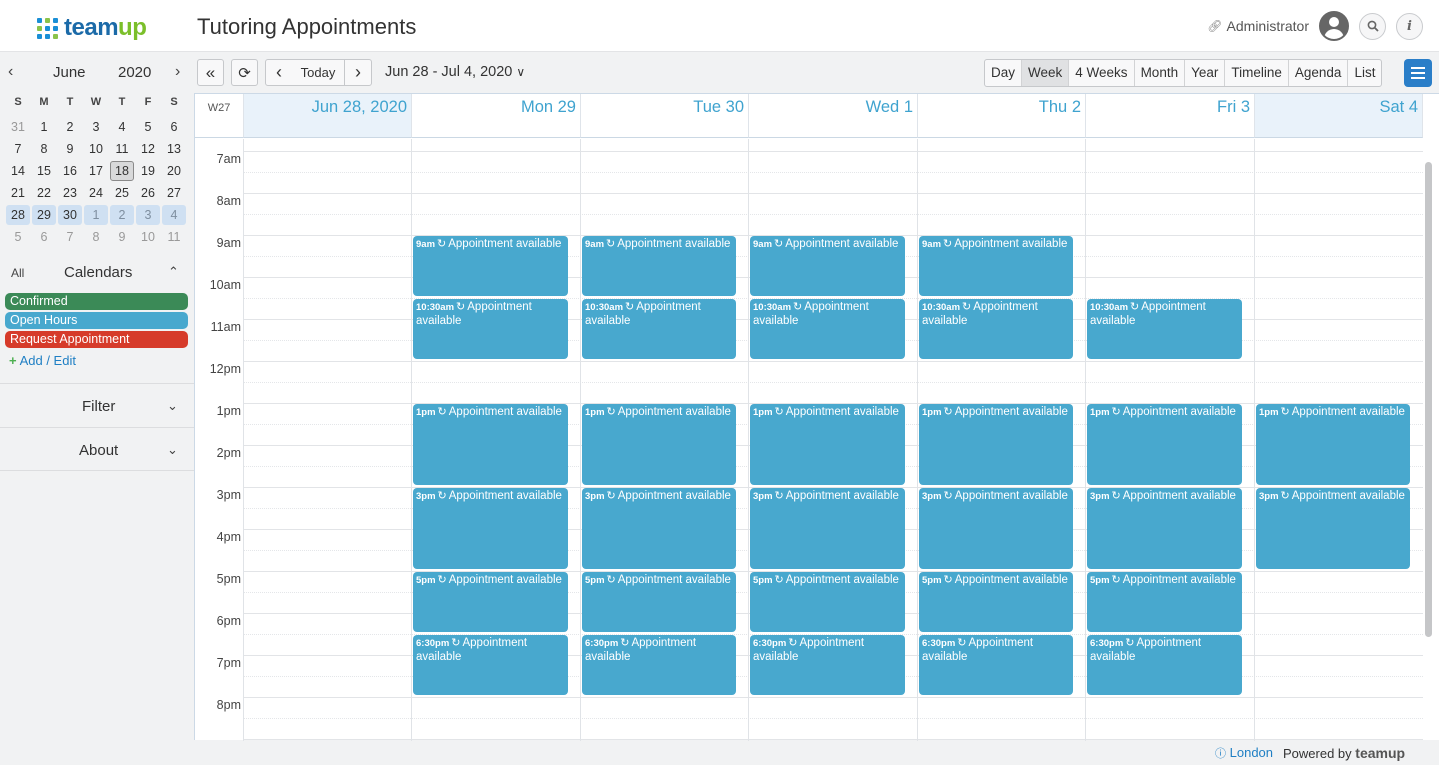 This screenshot has height=765, width=1439. What do you see at coordinates (148, 149) in the screenshot?
I see `mini-day: 12` at bounding box center [148, 149].